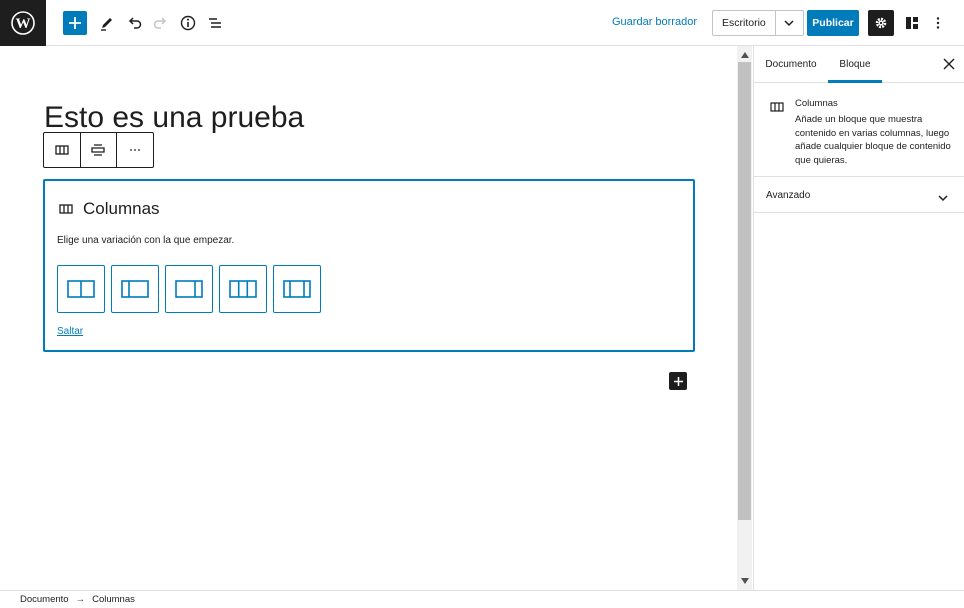 Image resolution: width=964 pixels, height=608 pixels. What do you see at coordinates (70, 331) in the screenshot?
I see `skip-link: Saltar` at bounding box center [70, 331].